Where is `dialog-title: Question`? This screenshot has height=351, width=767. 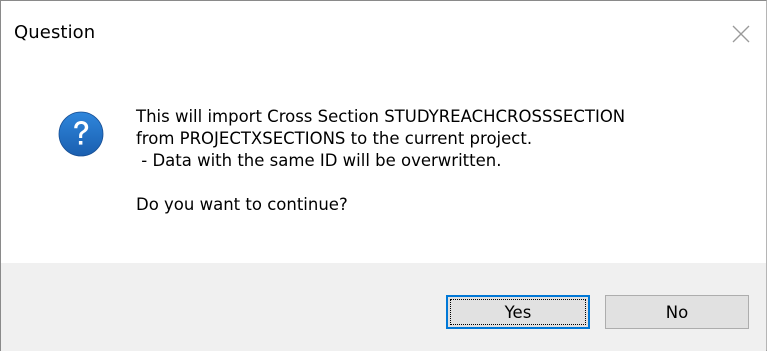 dialog-title: Question is located at coordinates (55, 32).